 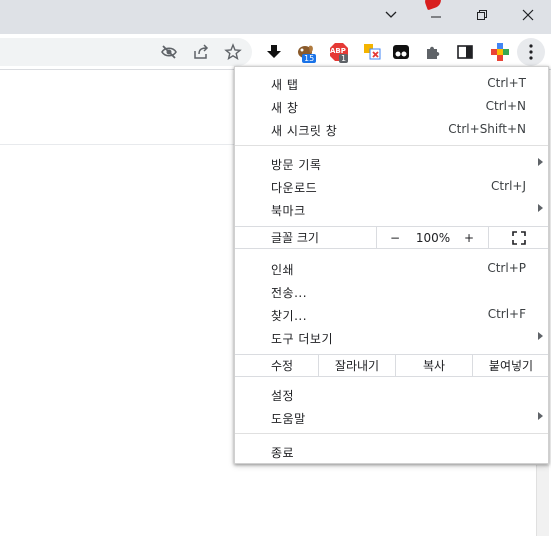 What do you see at coordinates (487, 129) in the screenshot?
I see `shortcut-label: Ctrl+Shift+N` at bounding box center [487, 129].